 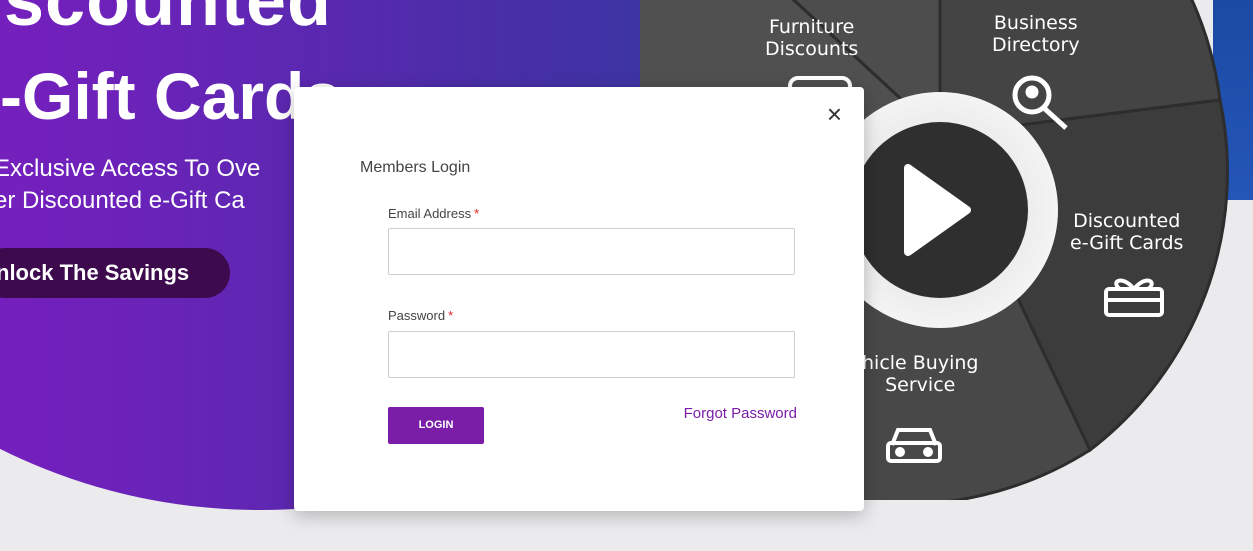 I want to click on segment-label-business: Business Directory, so click(x=1036, y=34).